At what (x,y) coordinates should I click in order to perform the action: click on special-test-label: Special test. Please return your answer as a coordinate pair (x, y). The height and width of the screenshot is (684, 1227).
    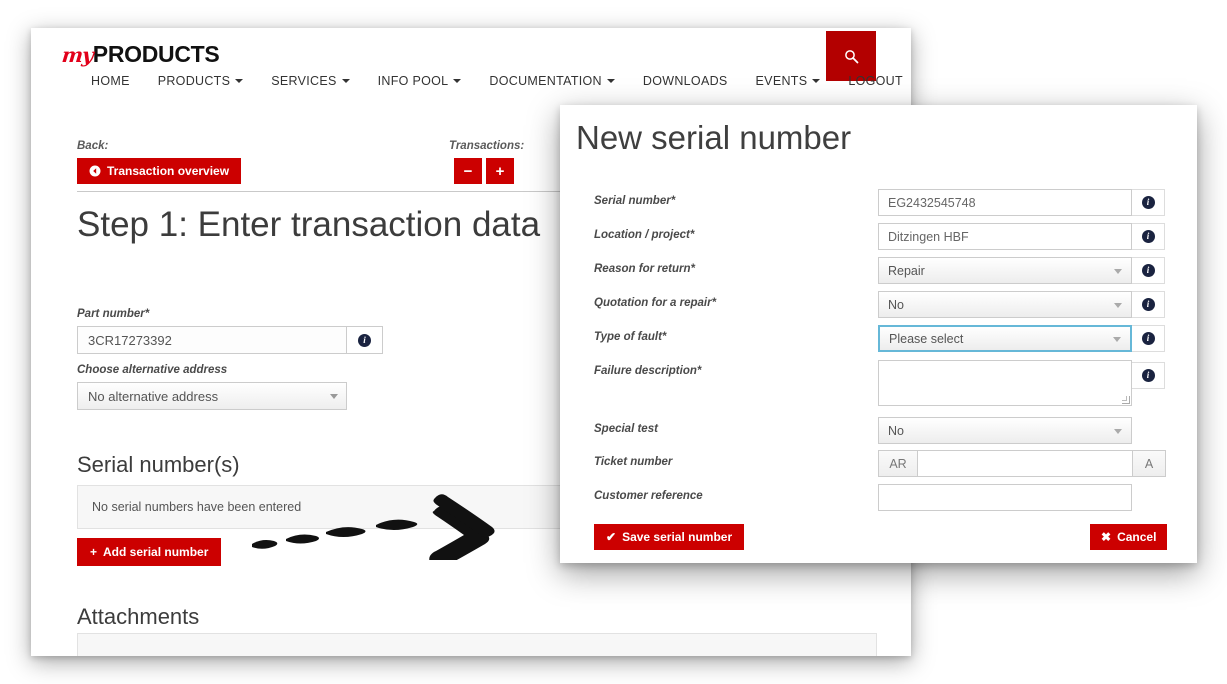
    Looking at the image, I should click on (626, 429).